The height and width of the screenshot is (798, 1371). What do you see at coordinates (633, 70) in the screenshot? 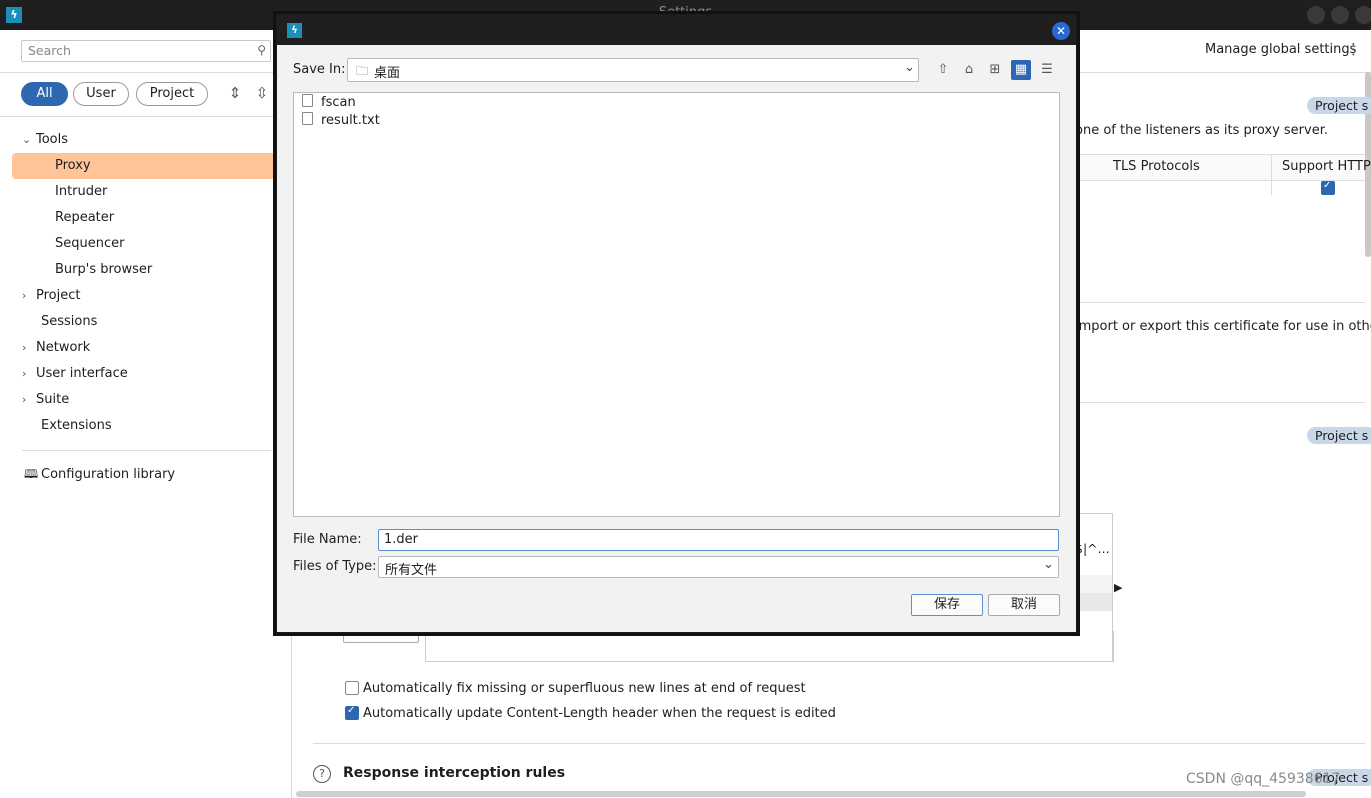
I see `save-in-select: 🗀 桌面 ⌄` at bounding box center [633, 70].